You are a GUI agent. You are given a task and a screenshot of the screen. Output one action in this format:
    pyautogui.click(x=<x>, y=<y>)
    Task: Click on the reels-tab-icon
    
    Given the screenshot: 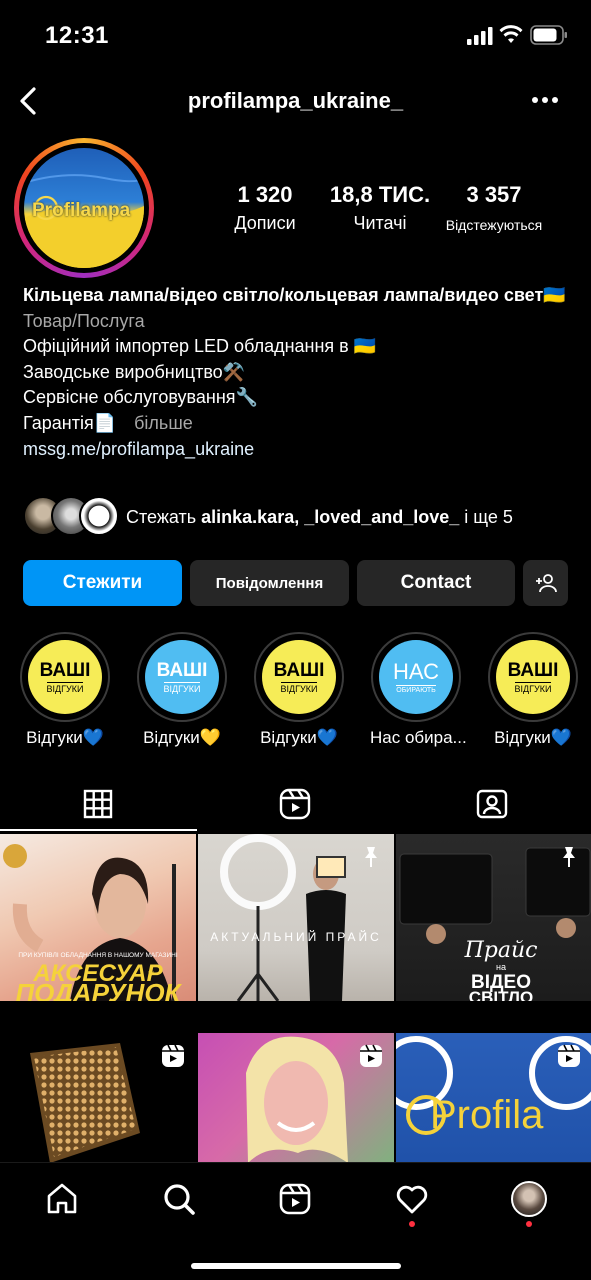 What is the action you would take?
    pyautogui.click(x=295, y=804)
    